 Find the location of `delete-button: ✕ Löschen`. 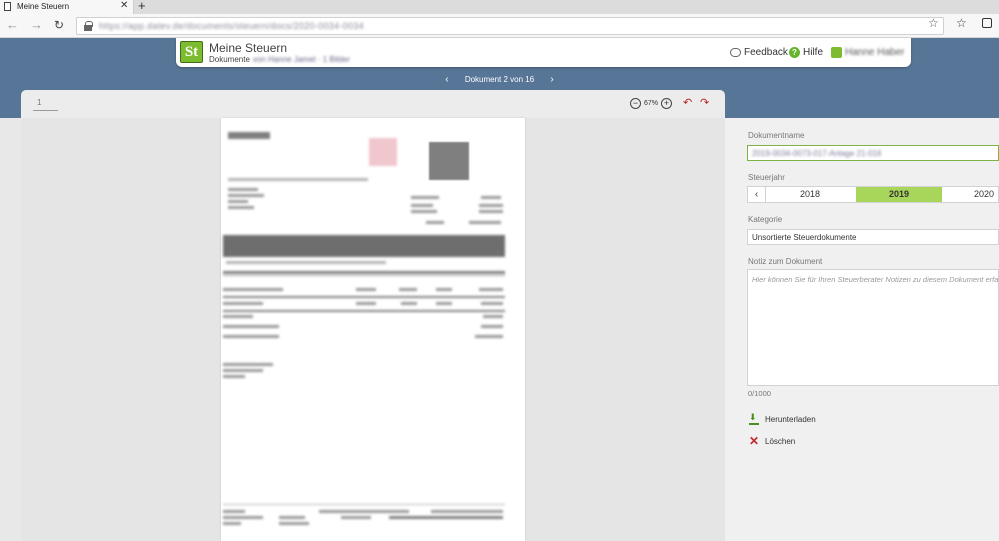

delete-button: ✕ Löschen is located at coordinates (772, 441).